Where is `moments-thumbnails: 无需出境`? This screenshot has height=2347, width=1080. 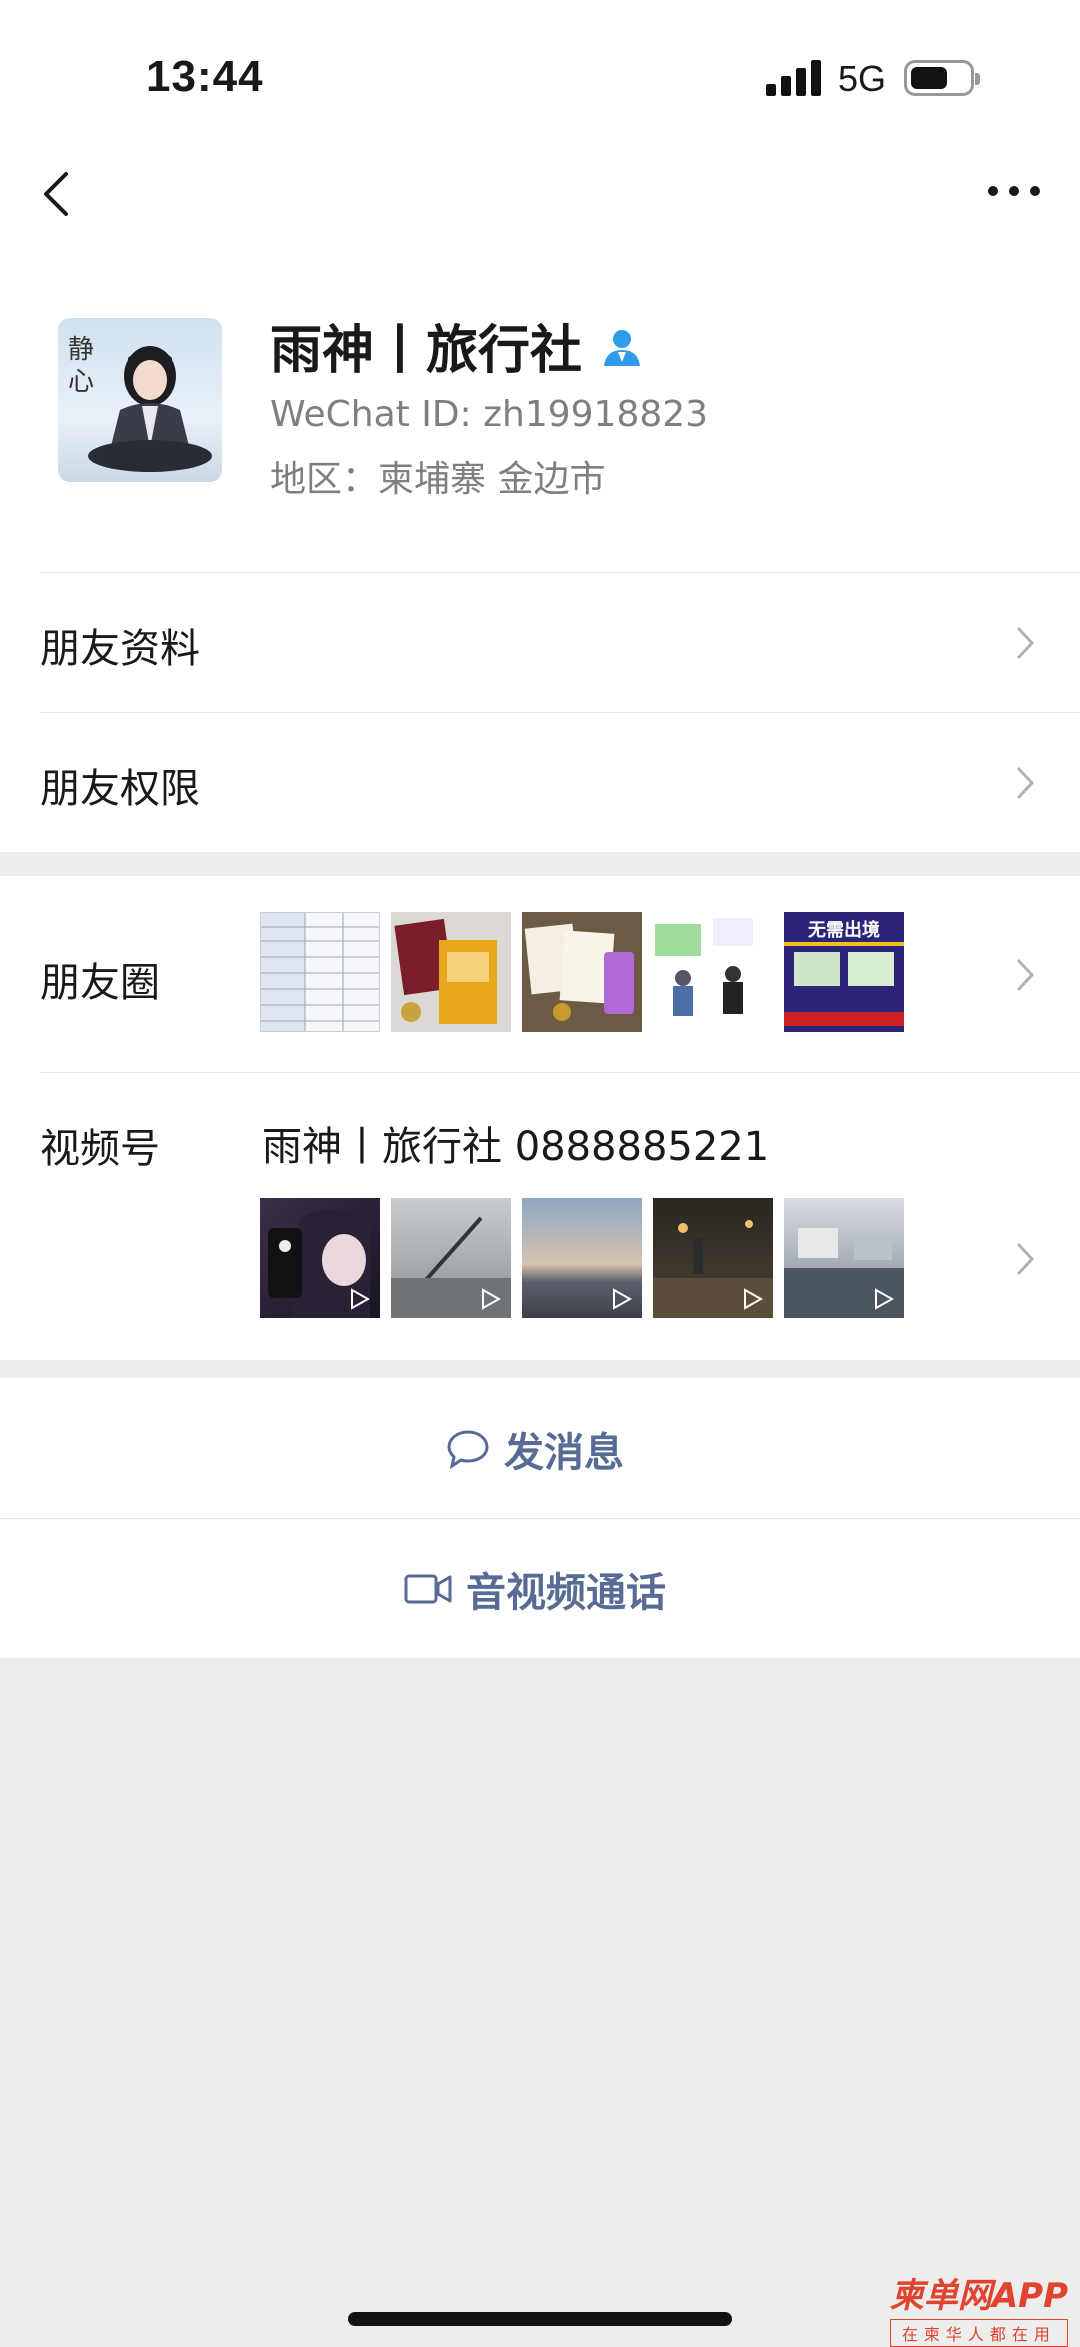
moments-thumbnails: 无需出境 is located at coordinates (582, 972).